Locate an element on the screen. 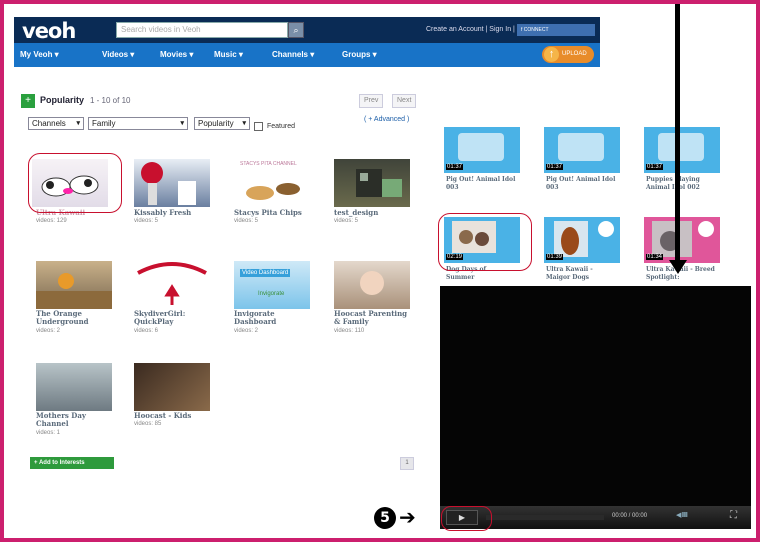  result-count: 1 - 10 of 10 is located at coordinates (110, 100).